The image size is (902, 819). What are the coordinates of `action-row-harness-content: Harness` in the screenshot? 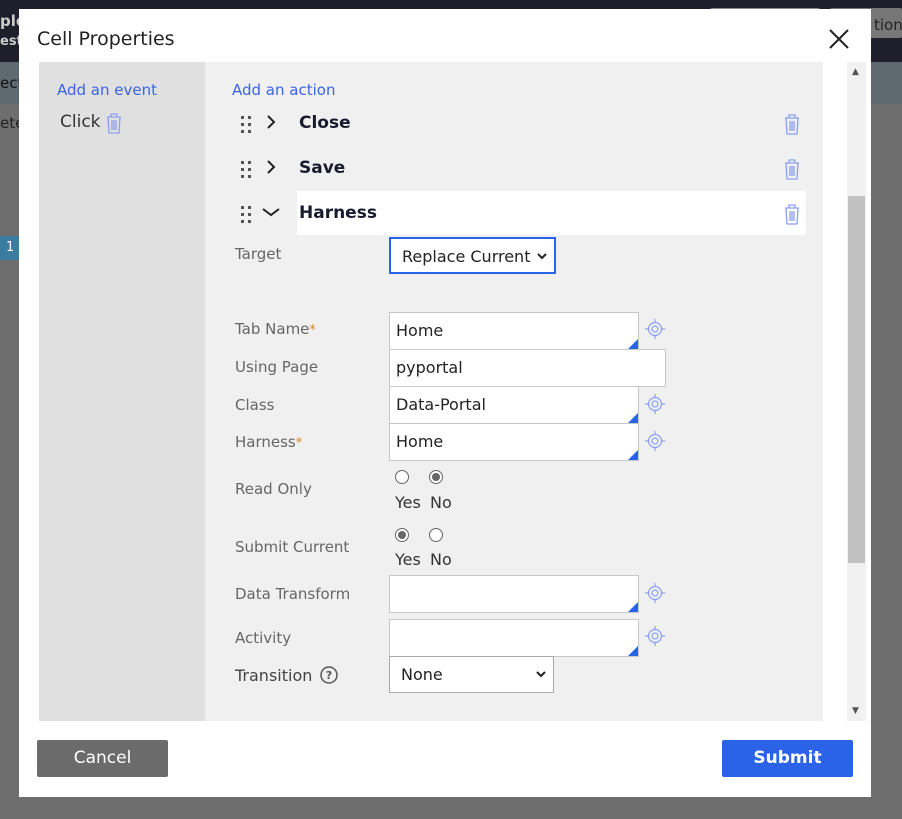 It's located at (519, 213).